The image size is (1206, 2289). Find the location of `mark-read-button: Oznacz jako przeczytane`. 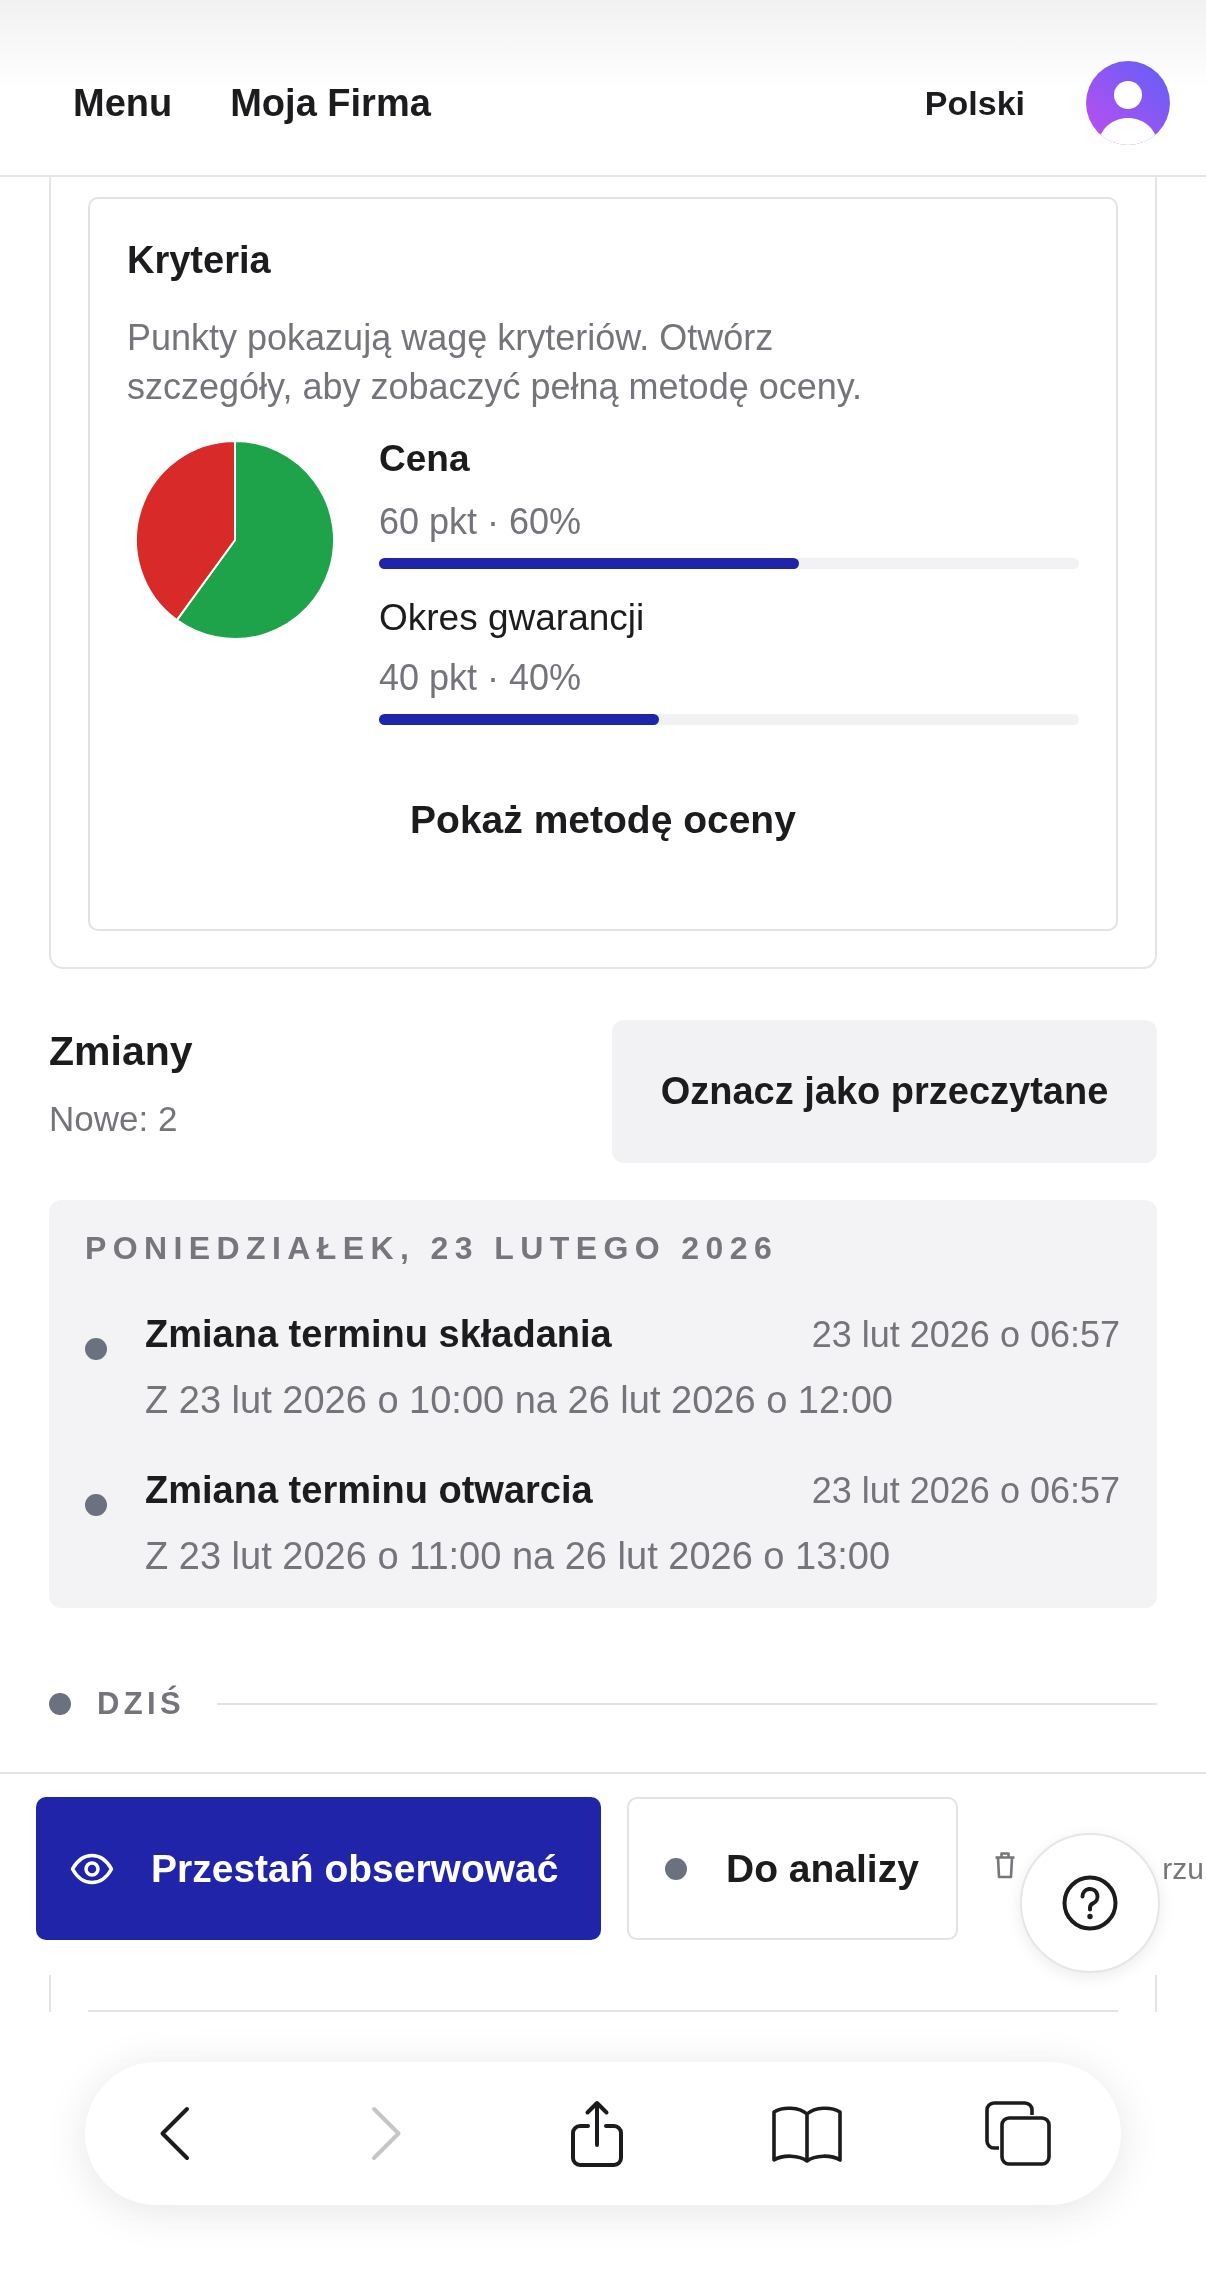

mark-read-button: Oznacz jako przeczytane is located at coordinates (884, 1091).